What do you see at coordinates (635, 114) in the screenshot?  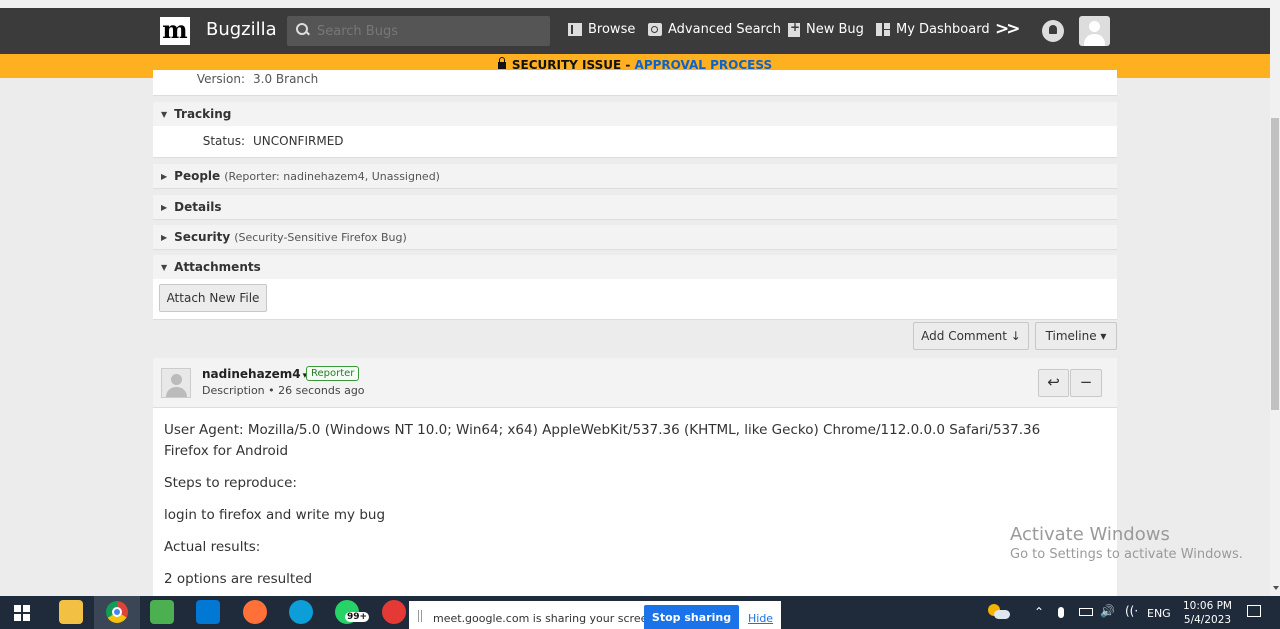 I see `tracking-header: ▼ Tracking` at bounding box center [635, 114].